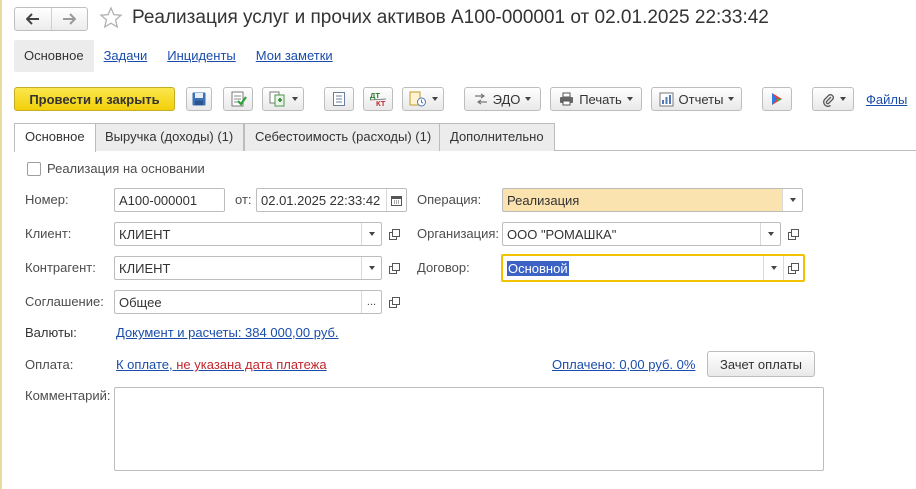  Describe the element at coordinates (600, 99) in the screenshot. I see `print-label: Печать` at that location.